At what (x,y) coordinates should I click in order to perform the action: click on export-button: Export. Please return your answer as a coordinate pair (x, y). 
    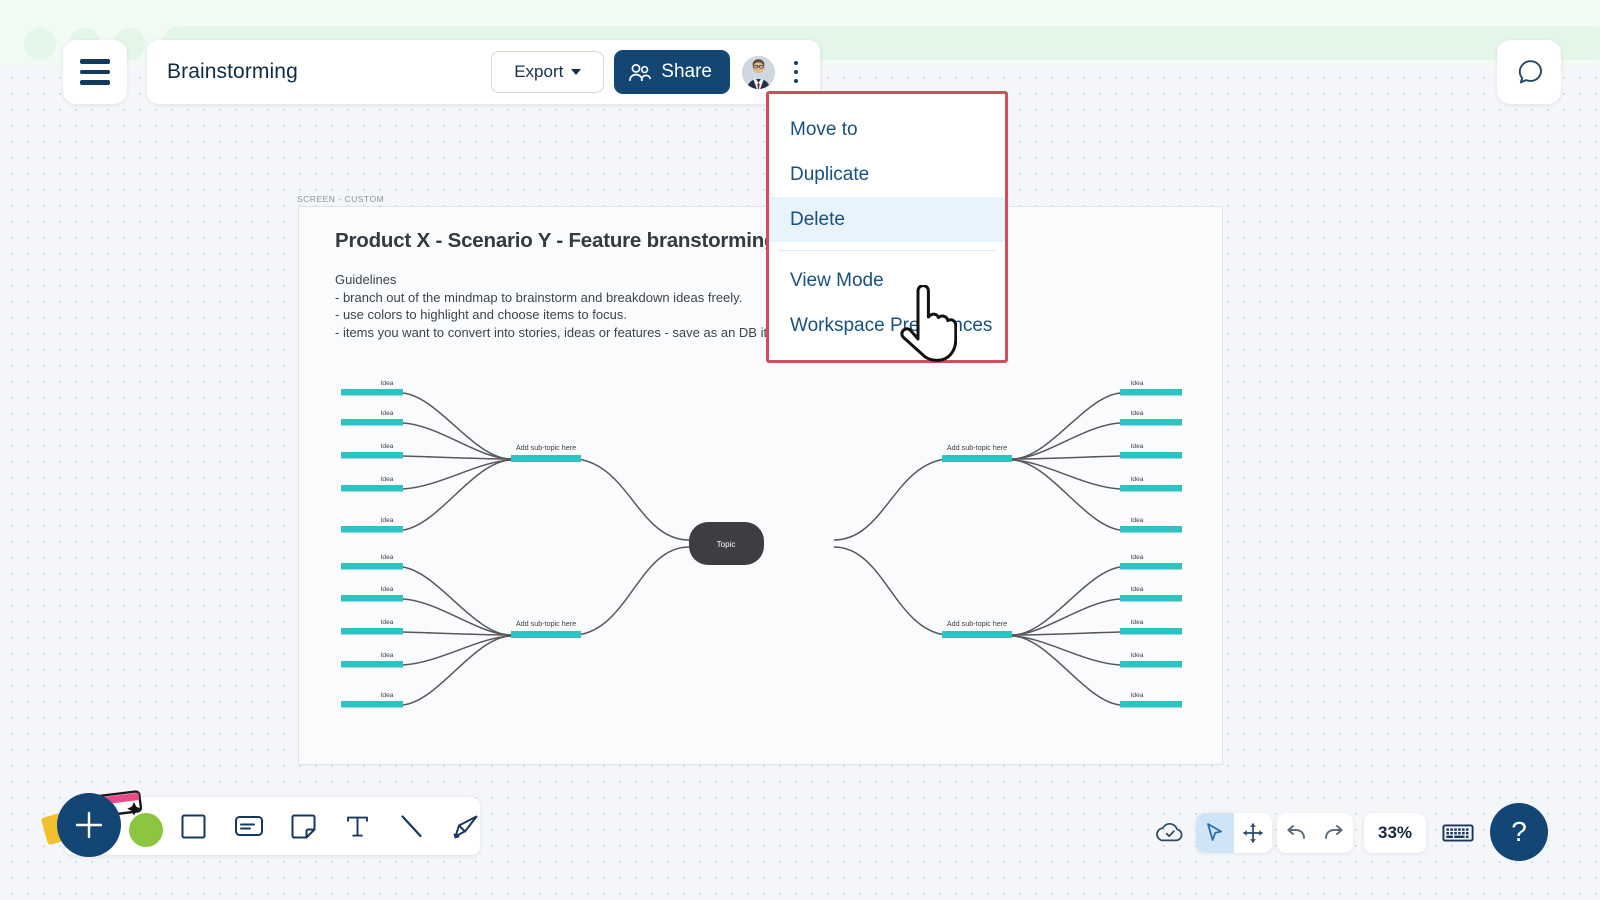
    Looking at the image, I should click on (548, 72).